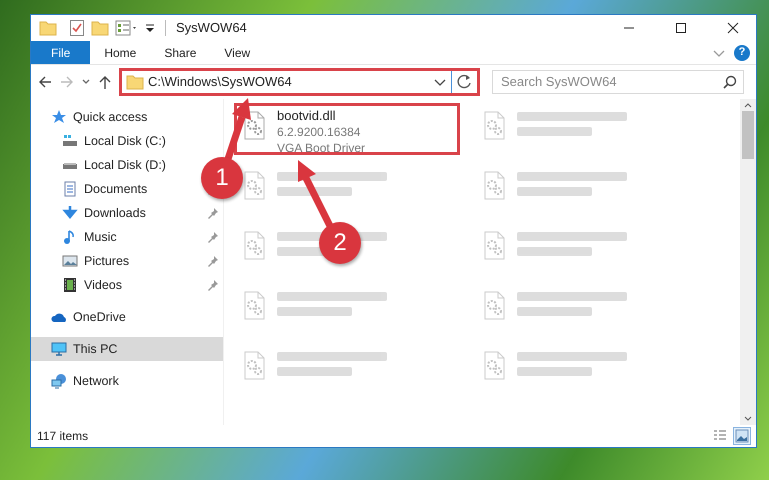  What do you see at coordinates (70, 189) in the screenshot?
I see `document-icon` at bounding box center [70, 189].